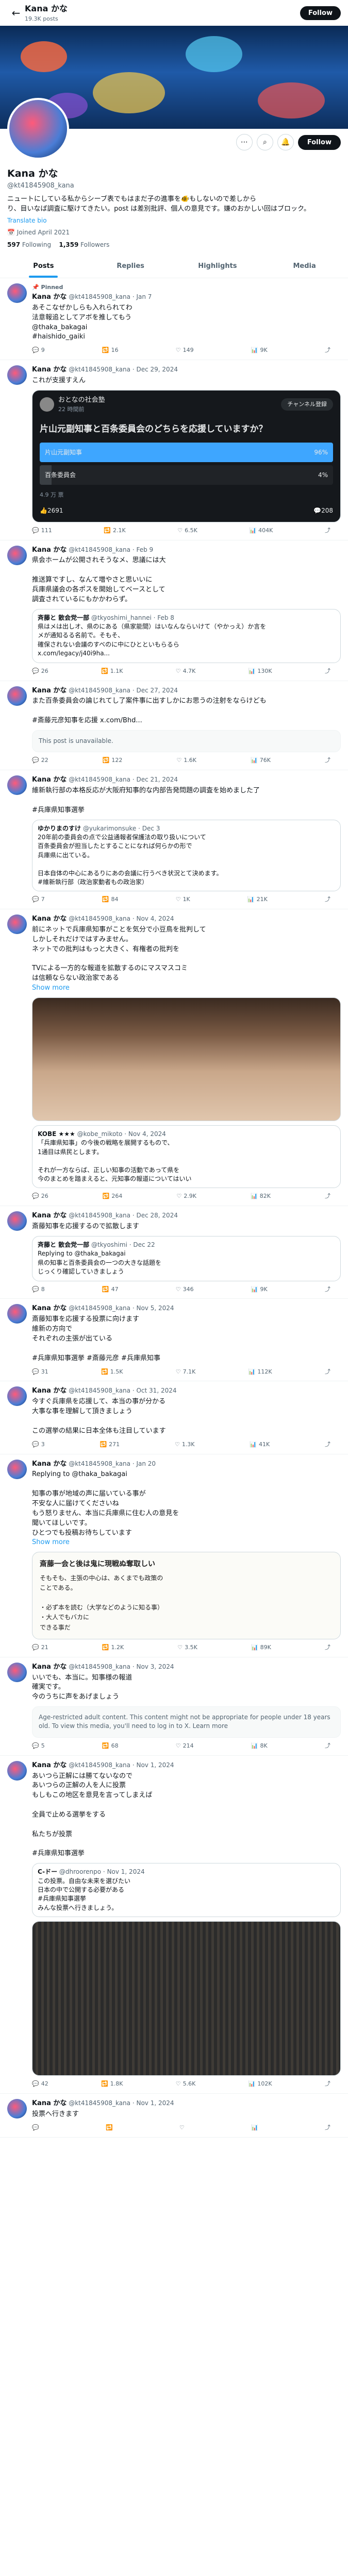 This screenshot has height=2576, width=348. What do you see at coordinates (144, 296) in the screenshot?
I see `tweet-date: Jan 7` at bounding box center [144, 296].